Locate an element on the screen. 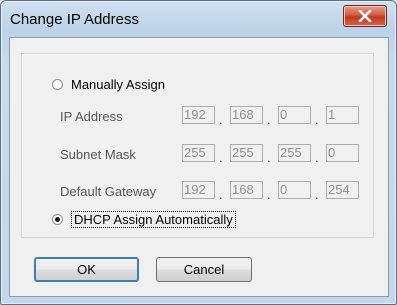  ok-button: OK is located at coordinates (86, 269).